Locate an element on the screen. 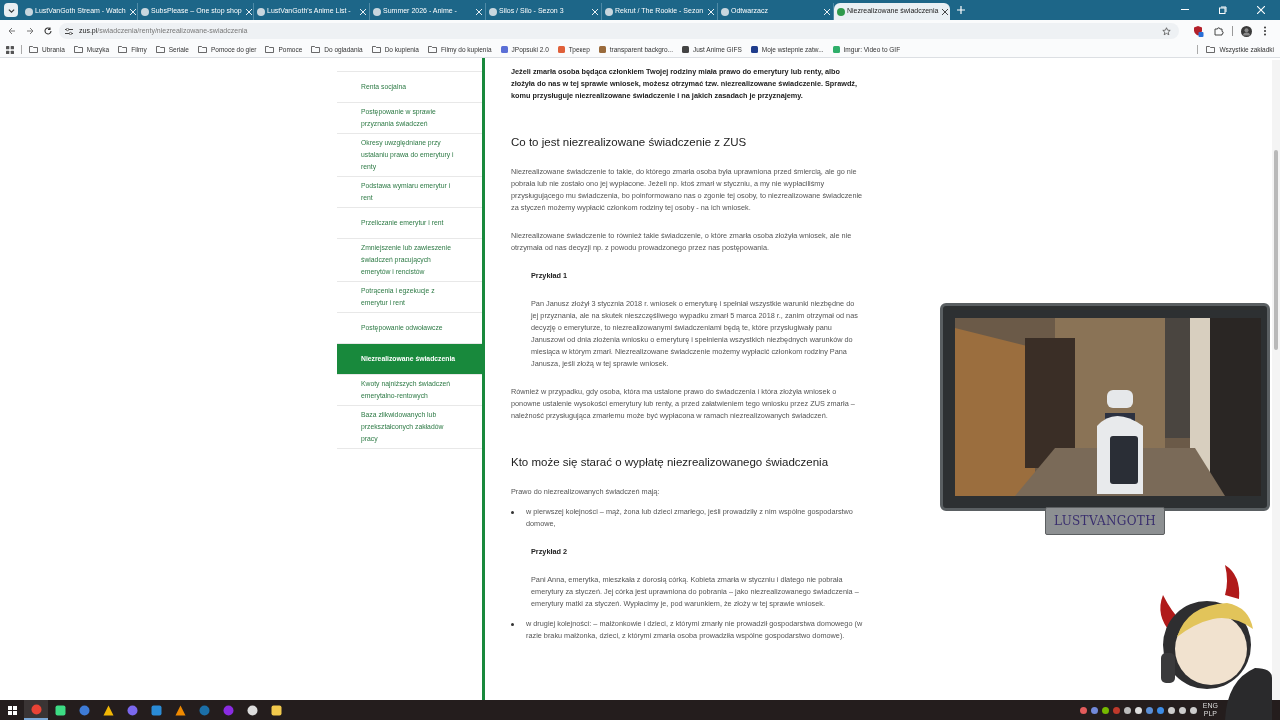 The height and width of the screenshot is (720, 1280). restore-icon is located at coordinates (1223, 10).